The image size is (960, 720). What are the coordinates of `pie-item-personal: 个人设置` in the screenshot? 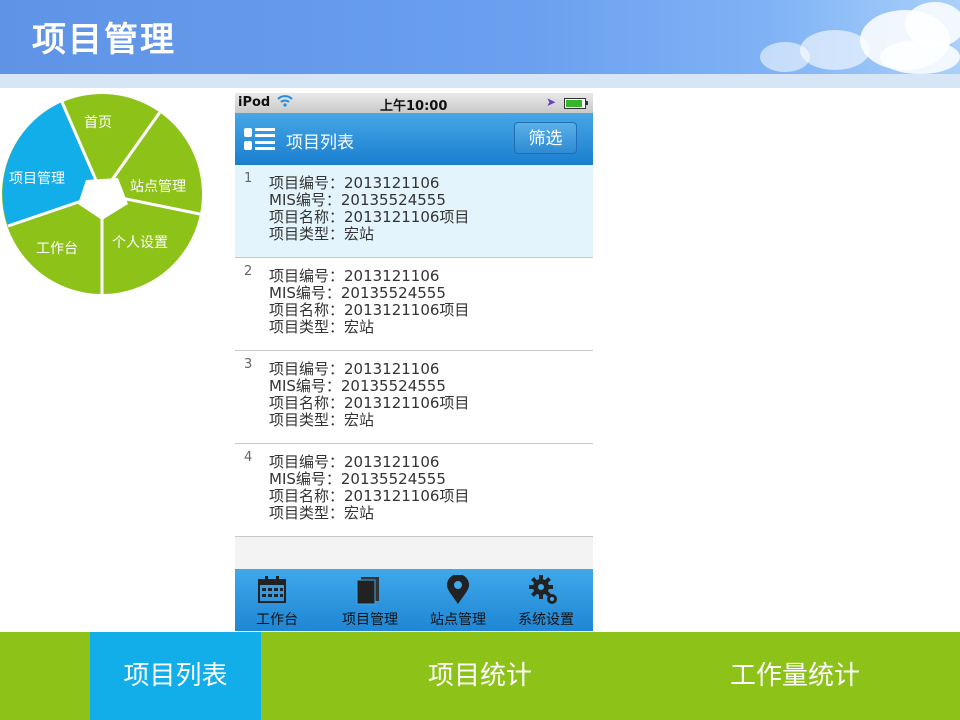 It's located at (140, 242).